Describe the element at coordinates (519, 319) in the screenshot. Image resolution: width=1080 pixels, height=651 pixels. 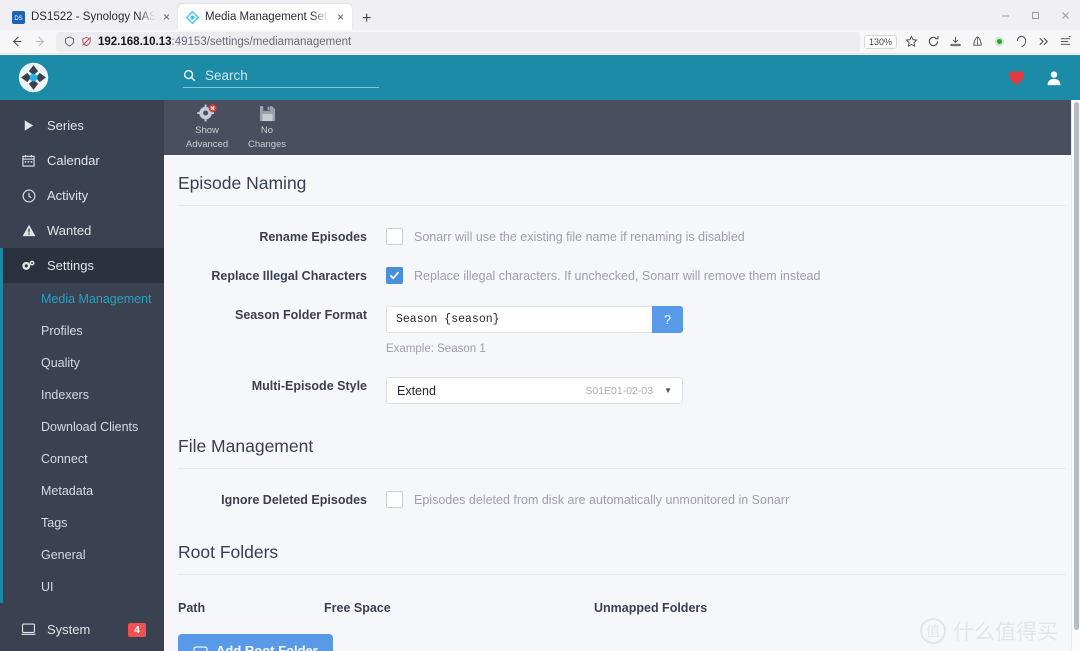
I see `season-folder-format-input` at that location.